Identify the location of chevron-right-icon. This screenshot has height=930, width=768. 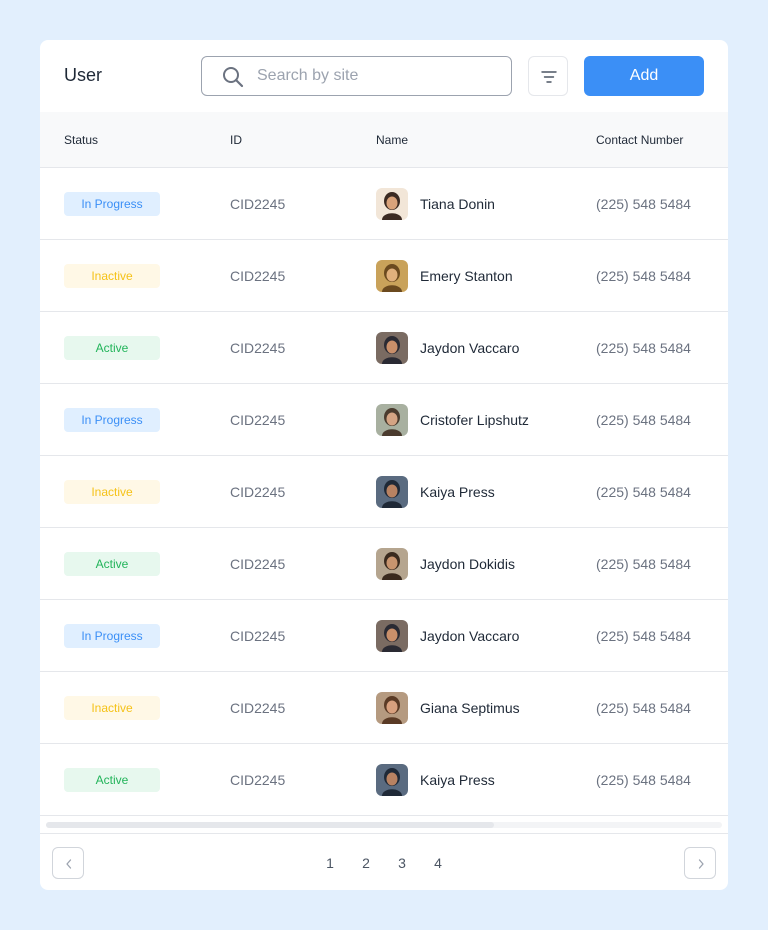
(701, 864).